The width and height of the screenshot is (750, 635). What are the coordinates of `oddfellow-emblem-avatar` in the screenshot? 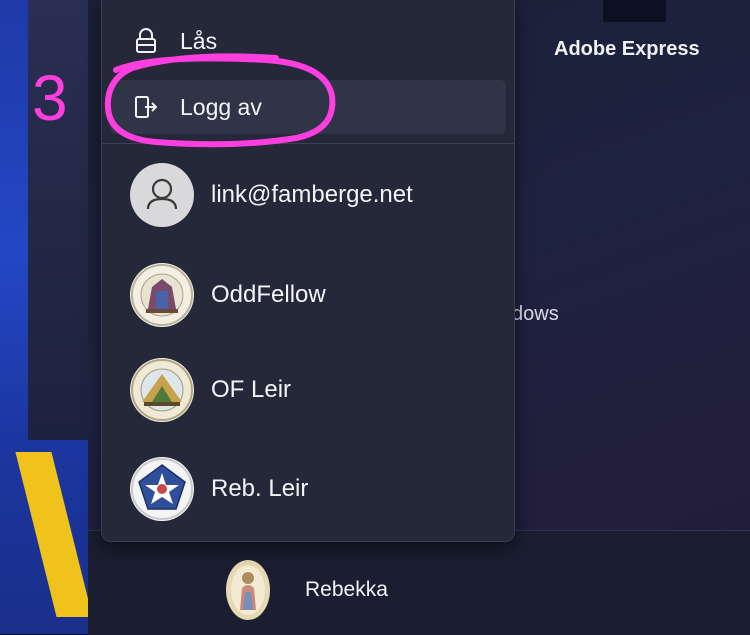 It's located at (162, 295).